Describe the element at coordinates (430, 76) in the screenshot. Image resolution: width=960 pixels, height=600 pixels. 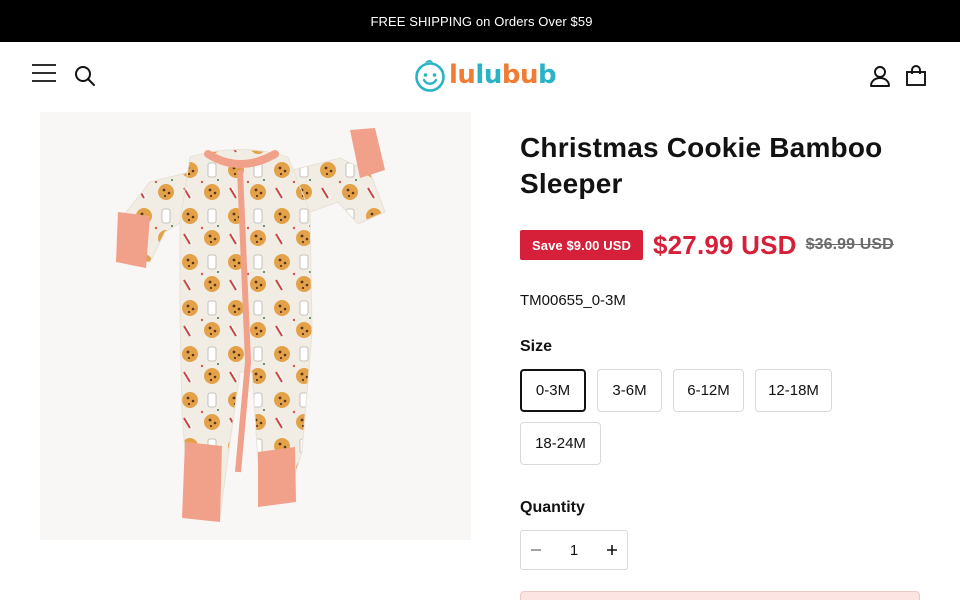
I see `baby-face-logo-icon` at that location.